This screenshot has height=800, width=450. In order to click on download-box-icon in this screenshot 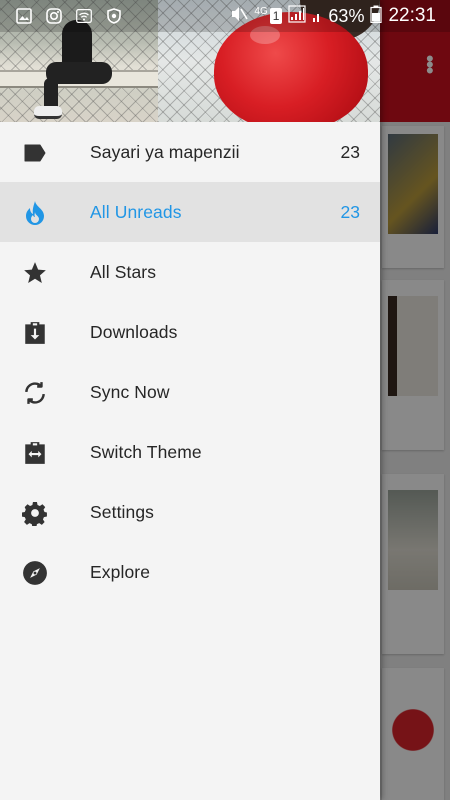, I will do `click(35, 333)`.